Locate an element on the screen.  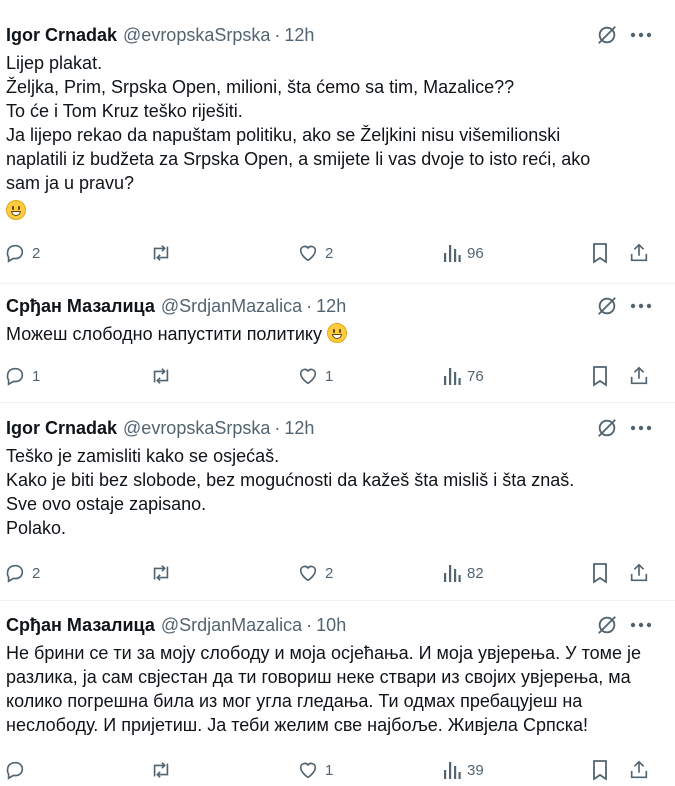
action-bar: 1 1 76 is located at coordinates (337, 376).